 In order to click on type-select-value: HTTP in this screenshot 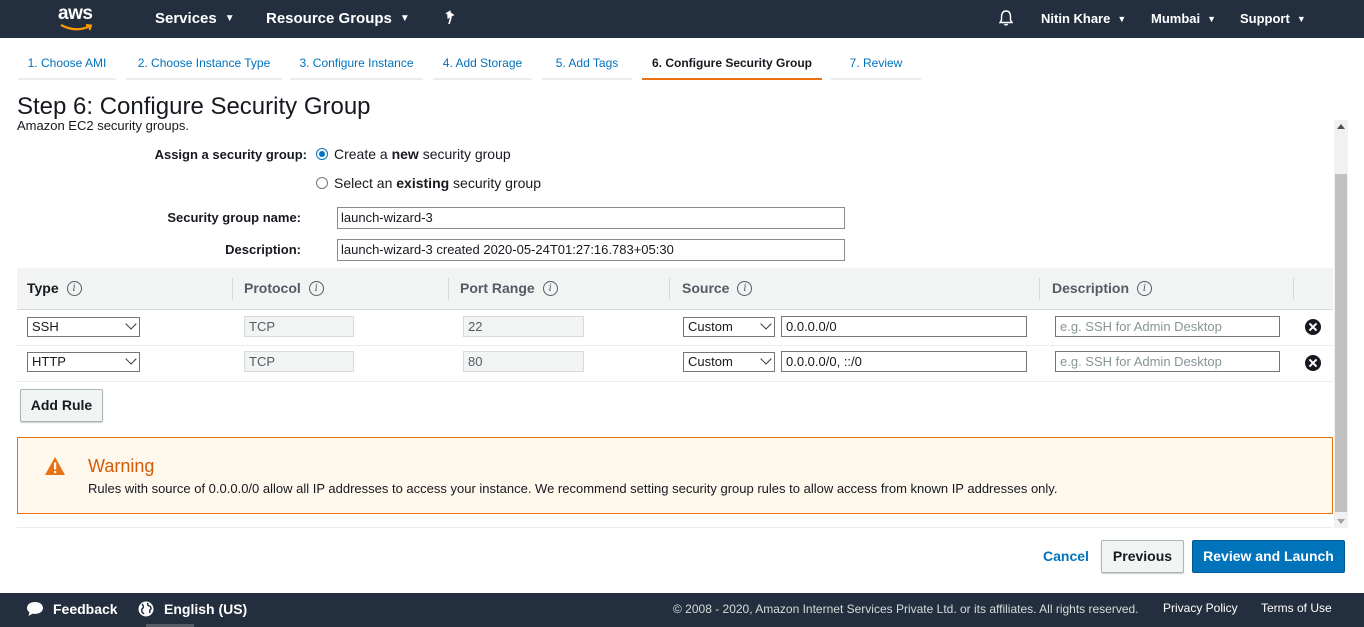, I will do `click(49, 361)`.